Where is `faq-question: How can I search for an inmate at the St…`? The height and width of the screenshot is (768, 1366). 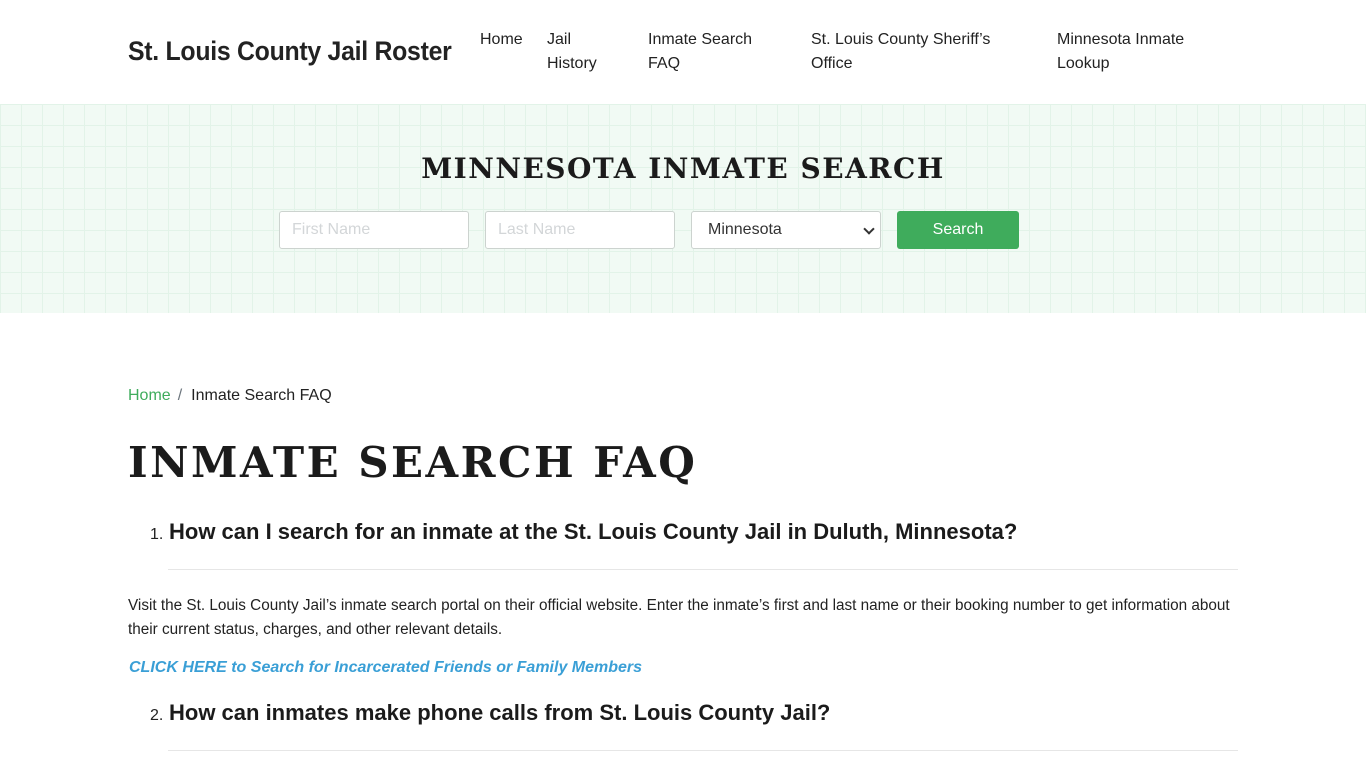 faq-question: How can I search for an inmate at the St… is located at coordinates (593, 531).